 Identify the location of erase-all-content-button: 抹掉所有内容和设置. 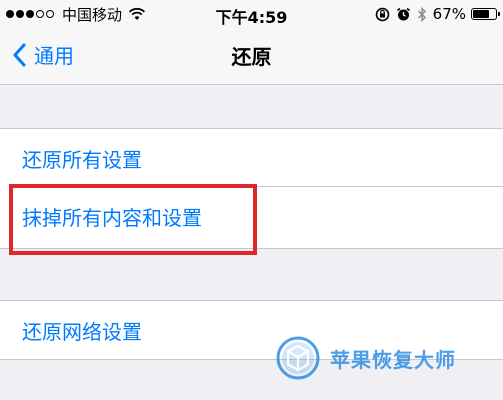
(251, 215).